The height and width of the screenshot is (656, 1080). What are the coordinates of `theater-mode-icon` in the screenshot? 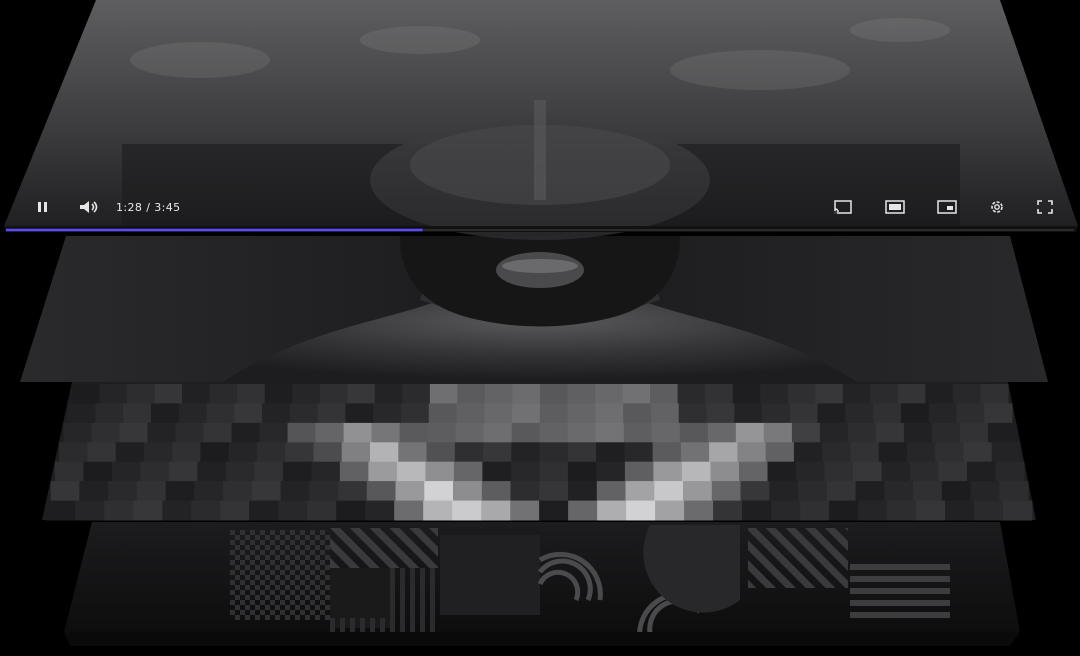 It's located at (895, 207).